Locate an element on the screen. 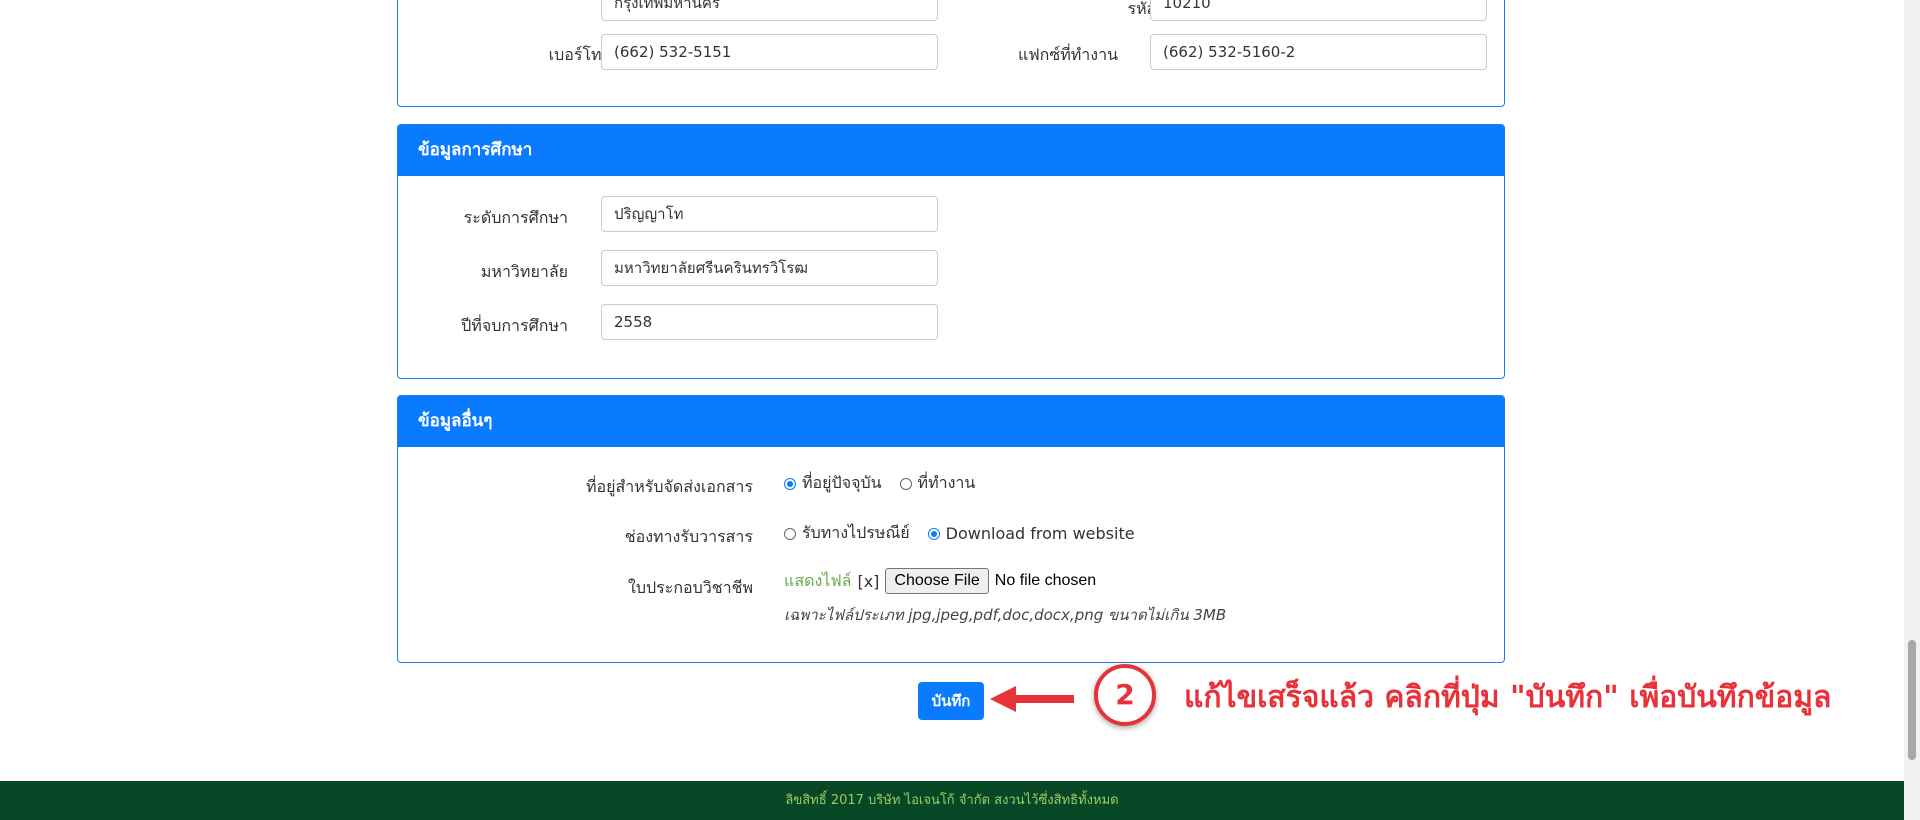  radio-work-address-label: ที่ทำงาน is located at coordinates (946, 482).